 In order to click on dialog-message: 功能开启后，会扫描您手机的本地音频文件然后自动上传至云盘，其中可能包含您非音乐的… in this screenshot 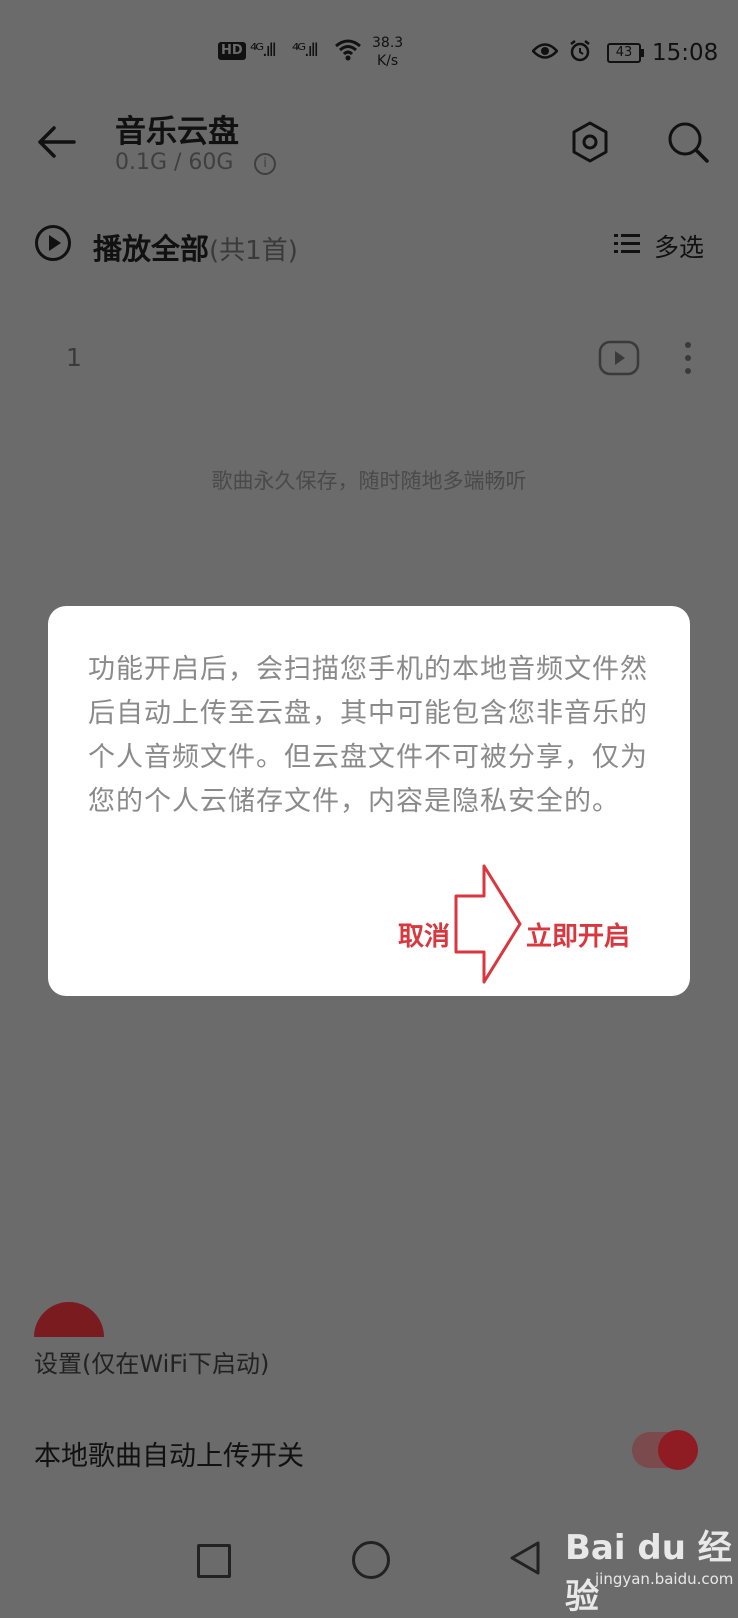, I will do `click(368, 735)`.